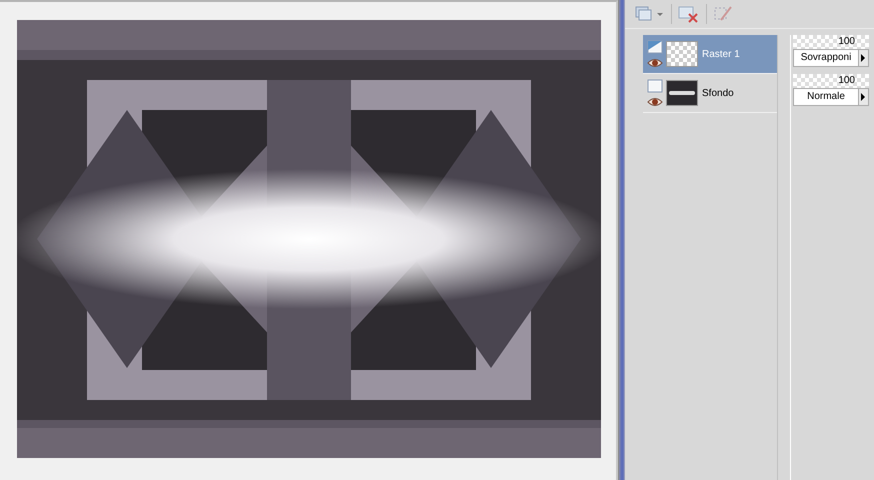 This screenshot has width=874, height=480. I want to click on layer-name: Raster 1, so click(721, 54).